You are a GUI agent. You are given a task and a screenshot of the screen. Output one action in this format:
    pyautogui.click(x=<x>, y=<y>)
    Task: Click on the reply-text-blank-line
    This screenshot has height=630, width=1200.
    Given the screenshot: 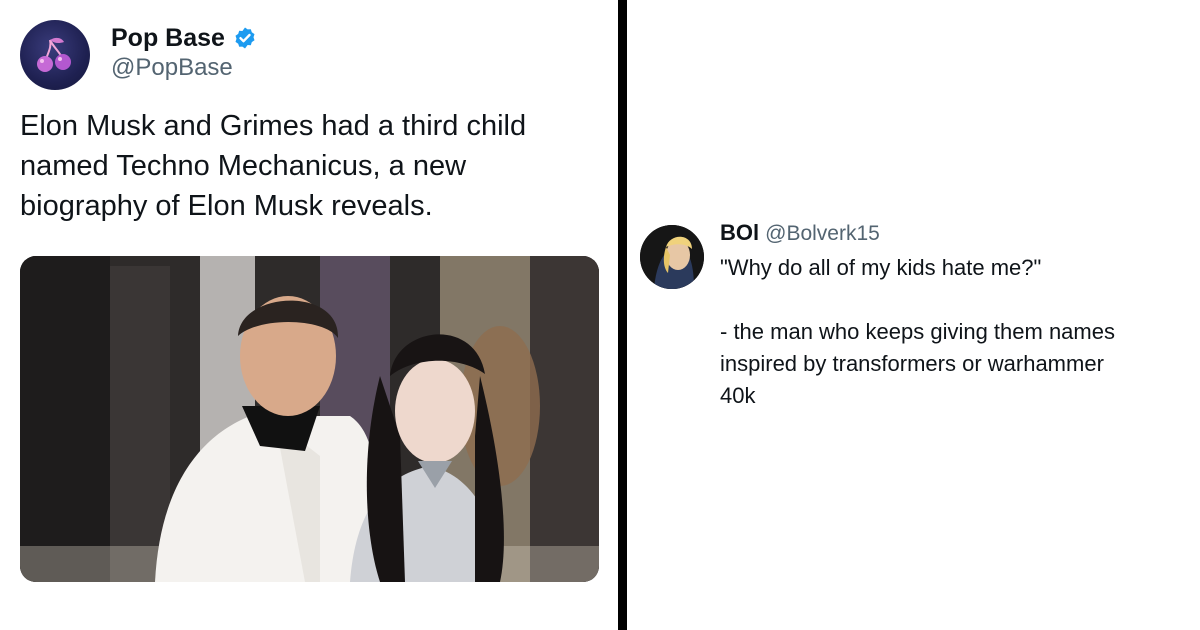 What is the action you would take?
    pyautogui.click(x=955, y=300)
    